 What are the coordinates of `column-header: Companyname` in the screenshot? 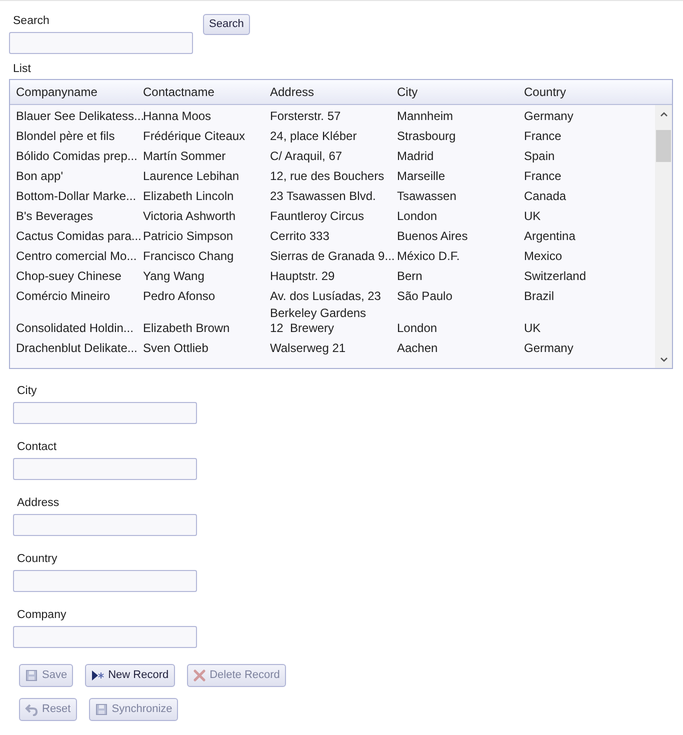 It's located at (79, 92).